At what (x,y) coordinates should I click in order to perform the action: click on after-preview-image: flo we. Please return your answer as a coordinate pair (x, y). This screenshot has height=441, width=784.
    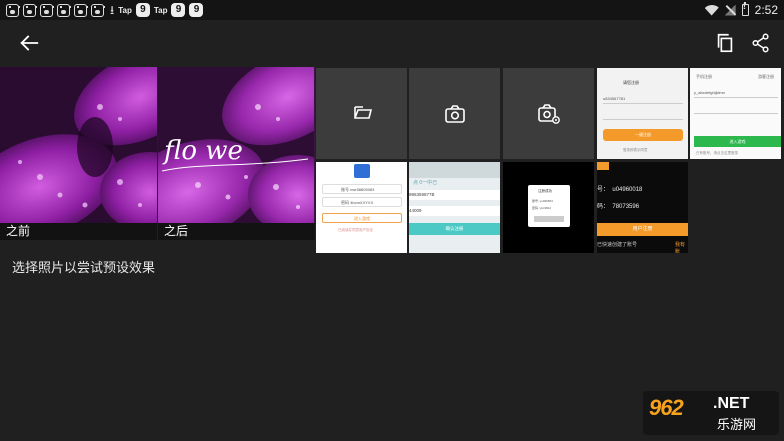
    Looking at the image, I should click on (236, 145).